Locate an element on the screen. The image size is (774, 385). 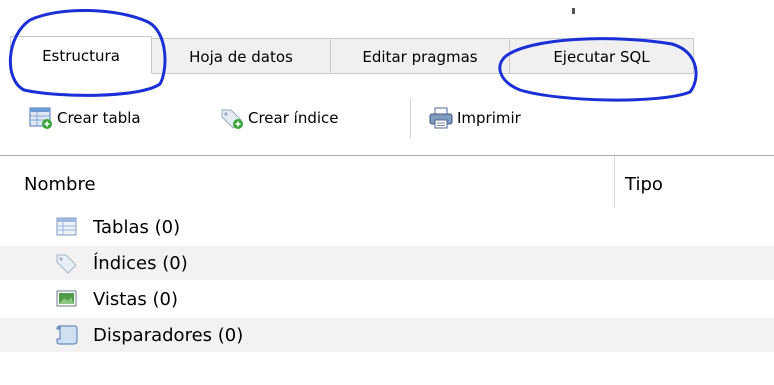
tree-item-vistas: Vistas (0) is located at coordinates (387, 299).